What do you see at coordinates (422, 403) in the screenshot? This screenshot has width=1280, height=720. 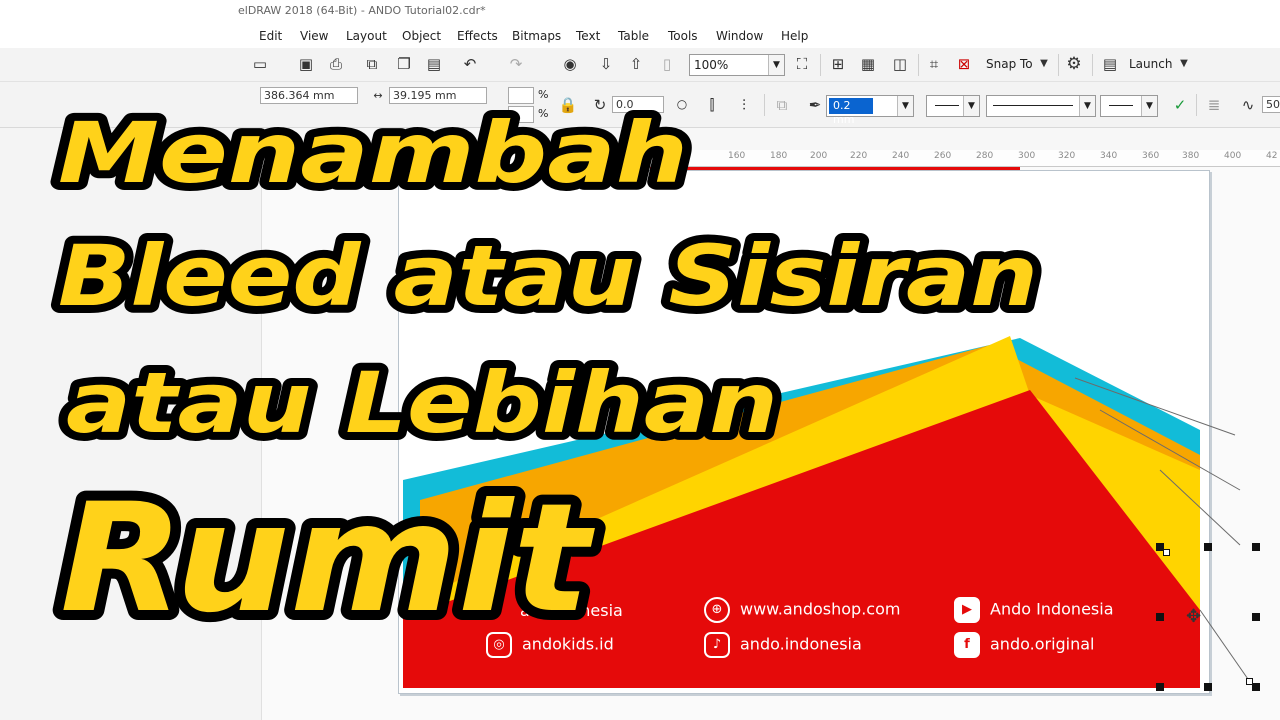 I see `headline-line-3: atau Lebihan` at bounding box center [422, 403].